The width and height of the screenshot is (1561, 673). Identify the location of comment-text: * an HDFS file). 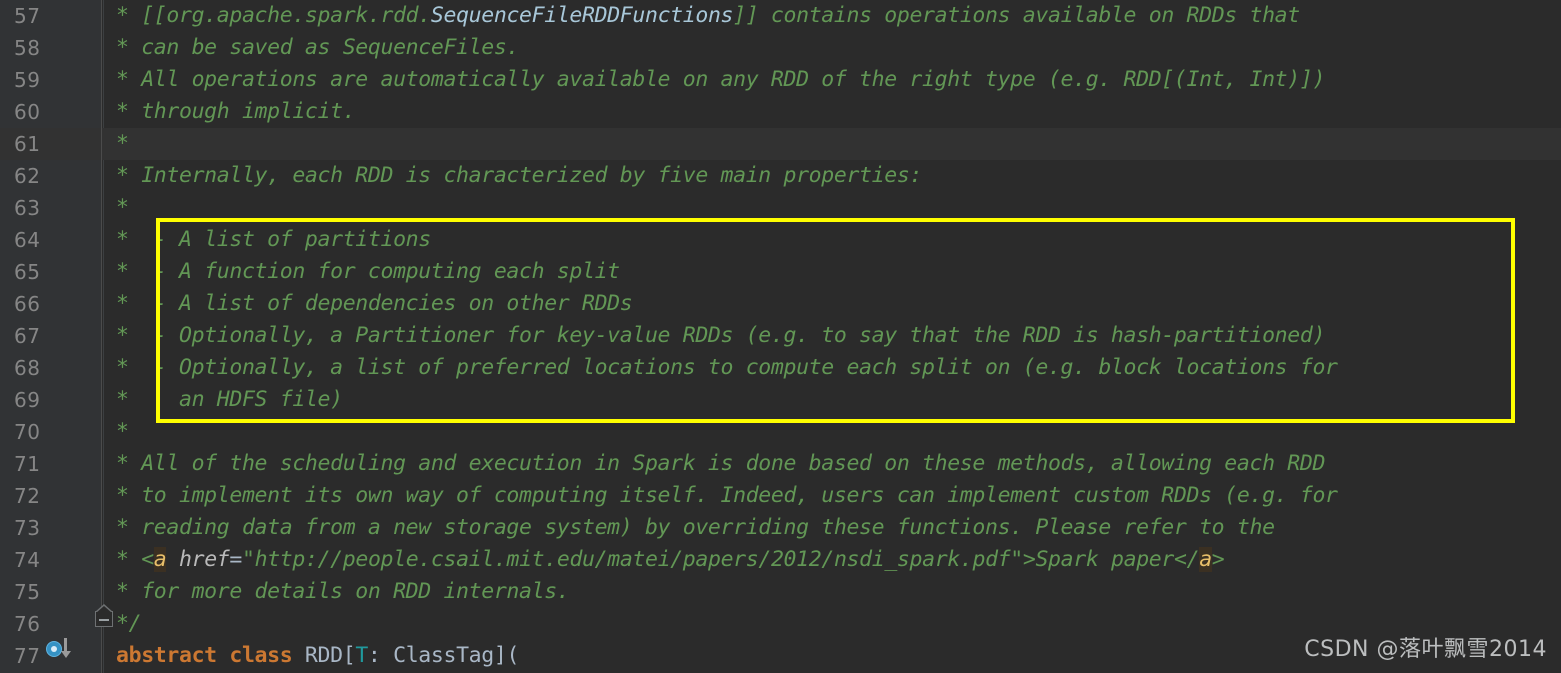
(229, 399).